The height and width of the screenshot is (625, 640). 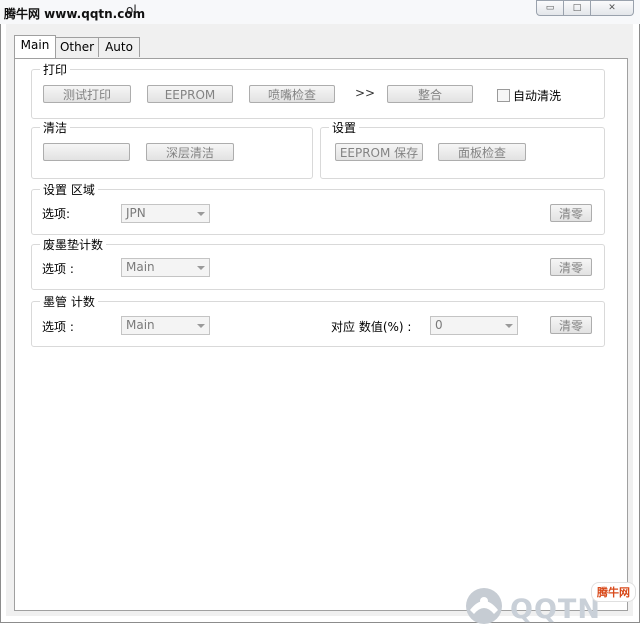 What do you see at coordinates (474, 325) in the screenshot?
I see `ink-tube-value-select: 0` at bounding box center [474, 325].